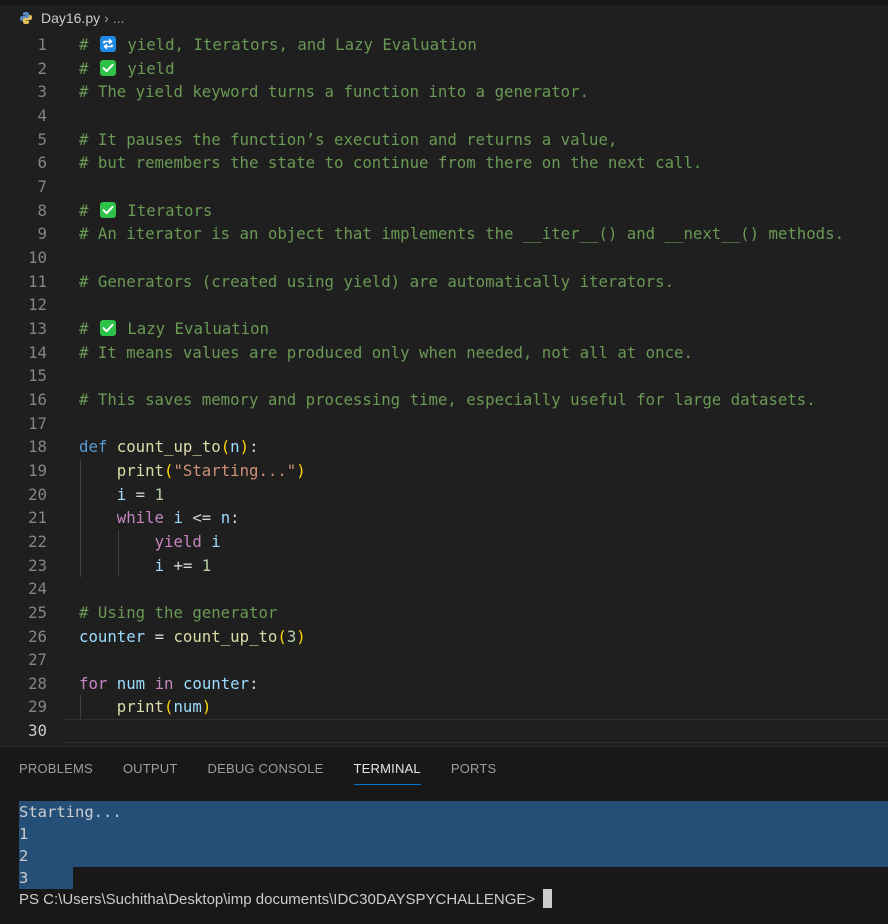 The width and height of the screenshot is (888, 924). I want to click on terminal-output-line: 3, so click(444, 878).